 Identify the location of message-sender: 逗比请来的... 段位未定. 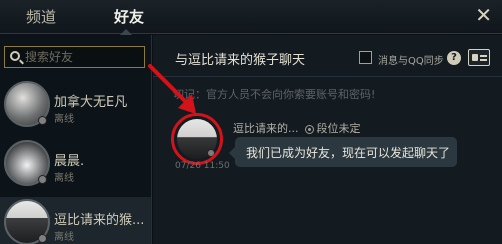
(297, 128).